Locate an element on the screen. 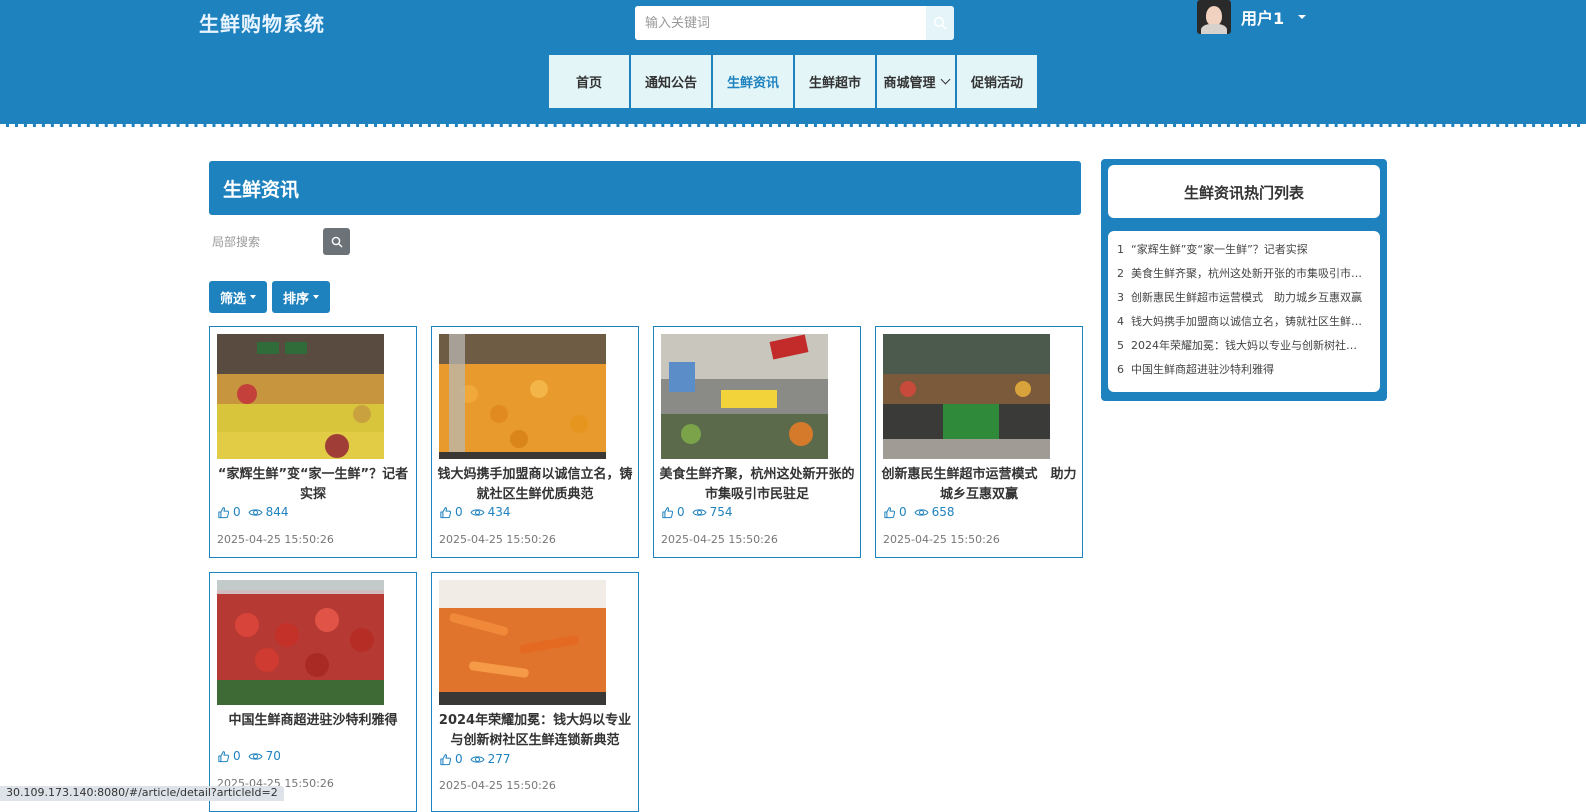  search-input is located at coordinates (780, 23).